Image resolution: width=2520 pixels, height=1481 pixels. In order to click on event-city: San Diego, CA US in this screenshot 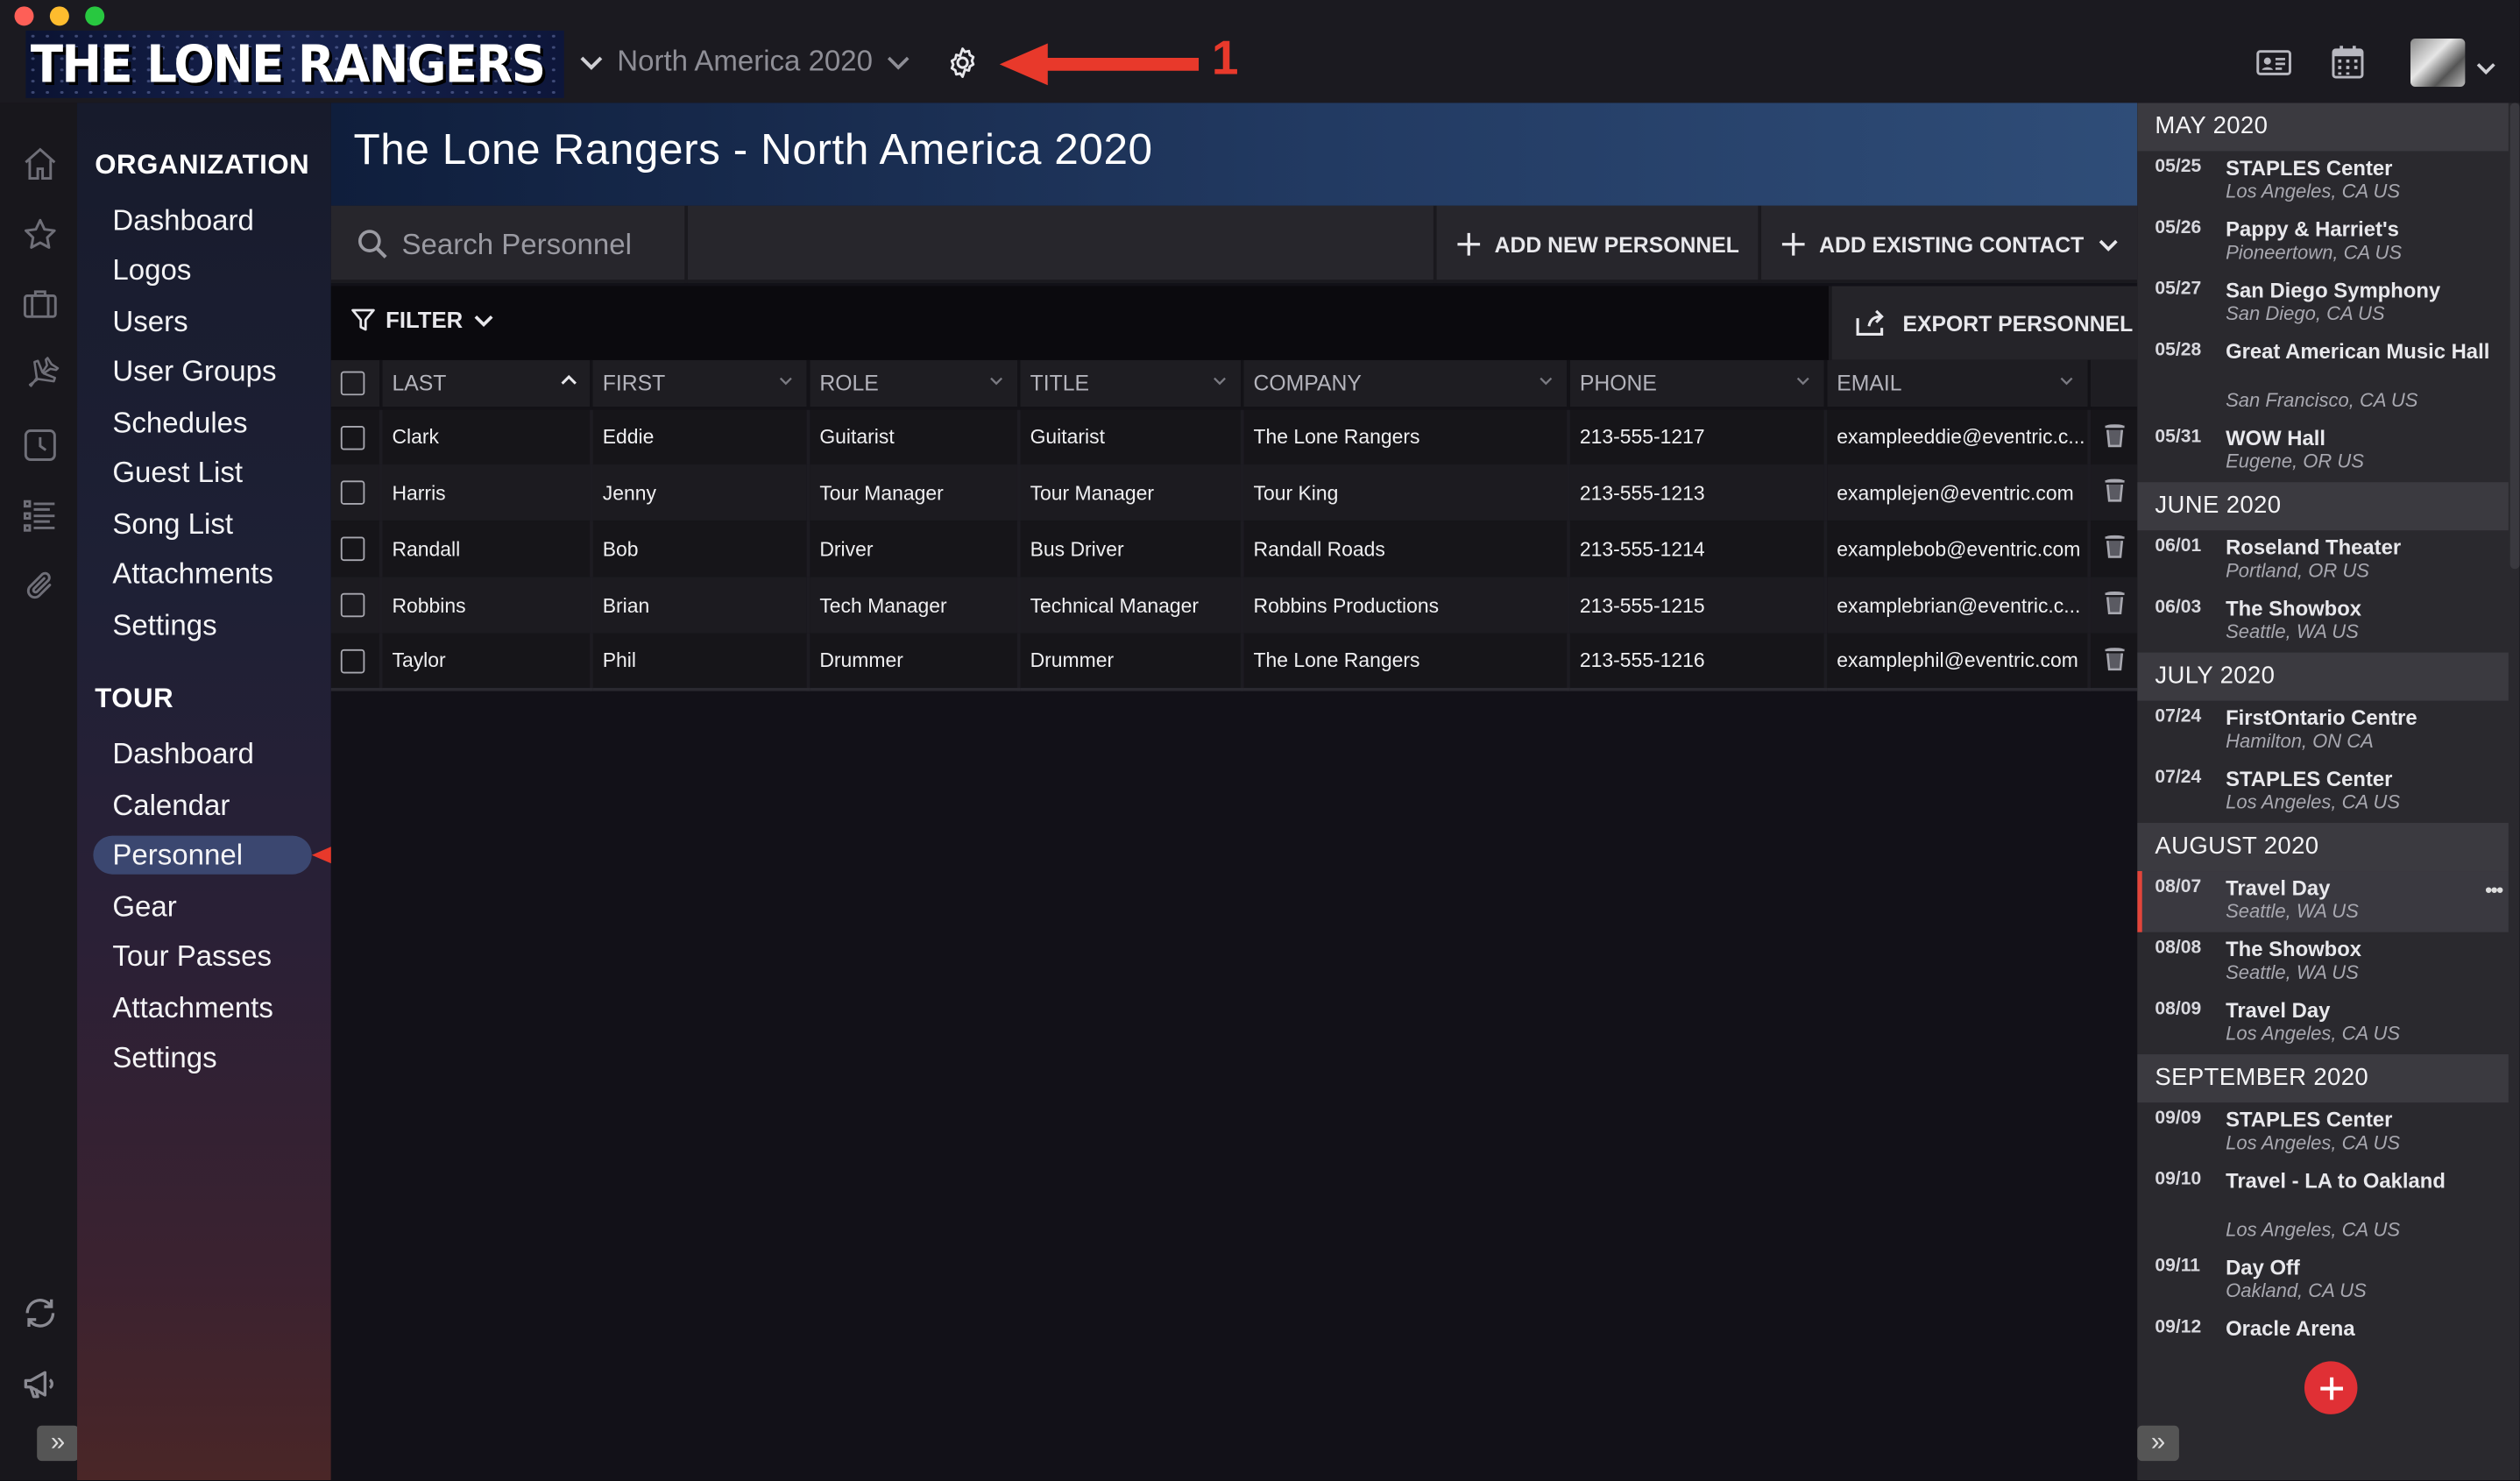, I will do `click(2305, 313)`.